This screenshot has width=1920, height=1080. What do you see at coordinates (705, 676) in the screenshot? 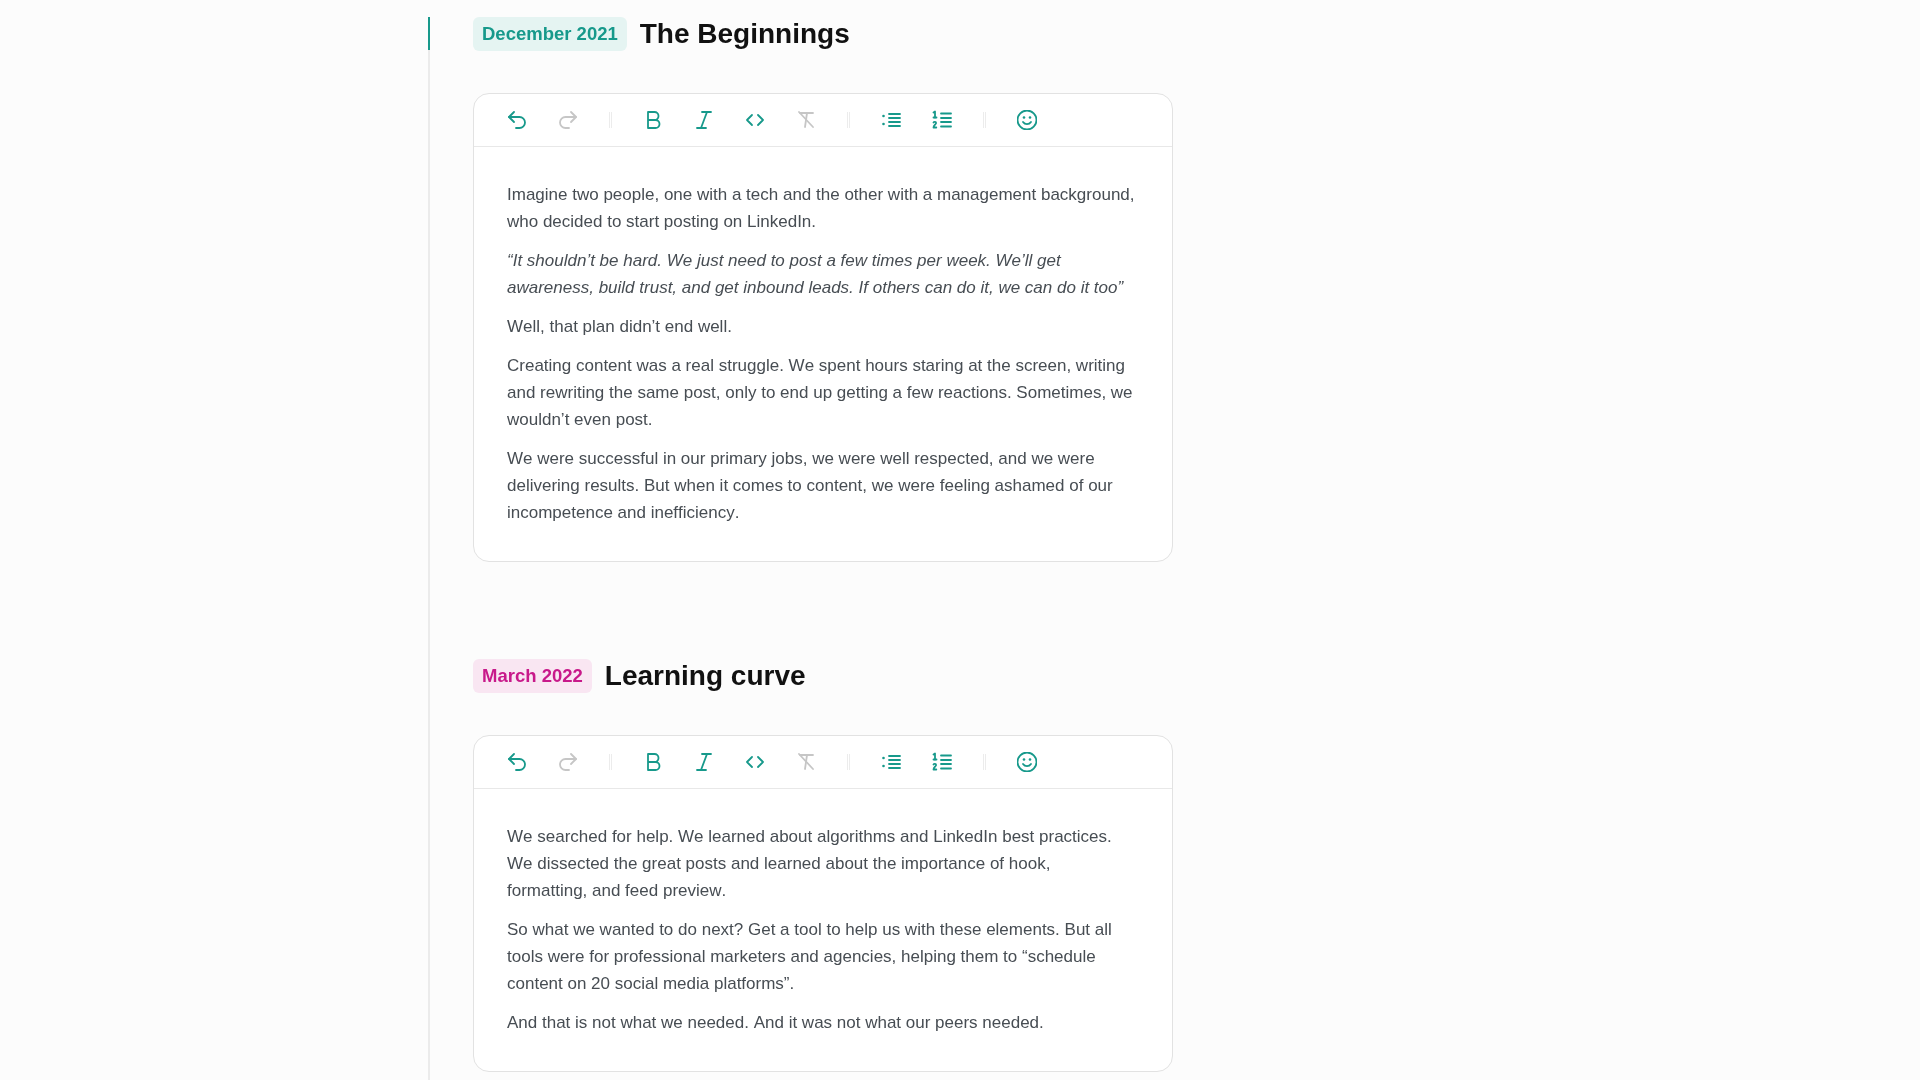
I see `entry-title: Learning curve` at bounding box center [705, 676].